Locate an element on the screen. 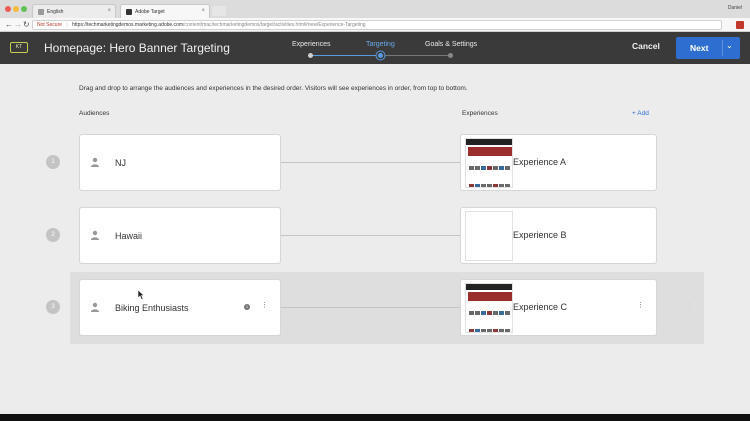 The image size is (750, 421). experience-thumbnail-blank is located at coordinates (489, 236).